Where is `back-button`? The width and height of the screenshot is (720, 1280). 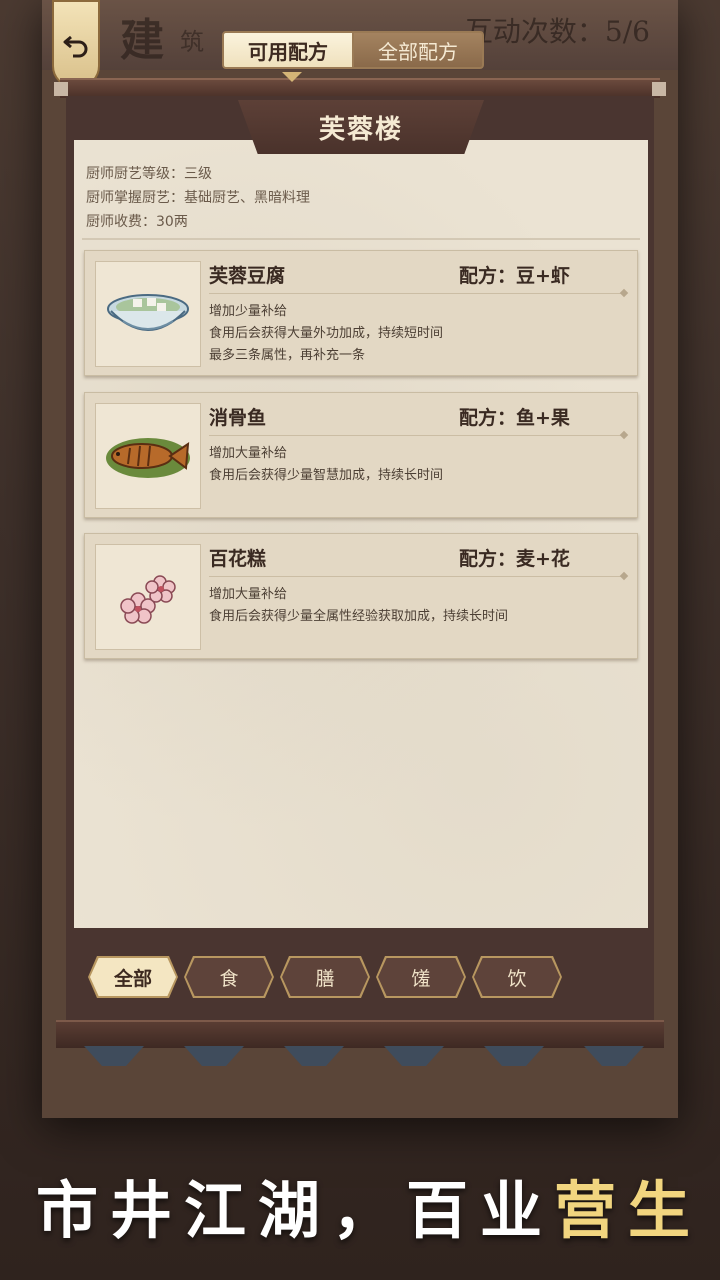 back-button is located at coordinates (76, 44).